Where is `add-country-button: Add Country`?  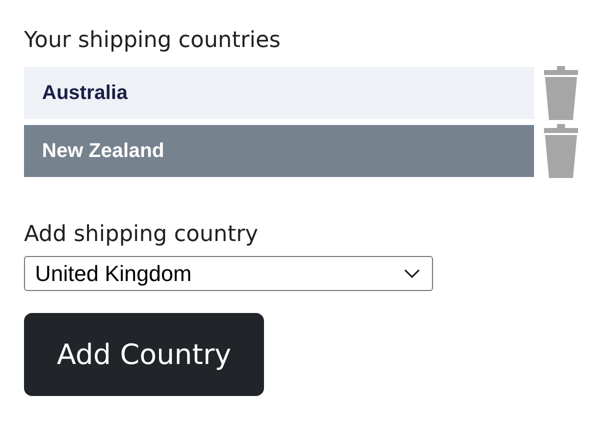
add-country-button: Add Country is located at coordinates (144, 354).